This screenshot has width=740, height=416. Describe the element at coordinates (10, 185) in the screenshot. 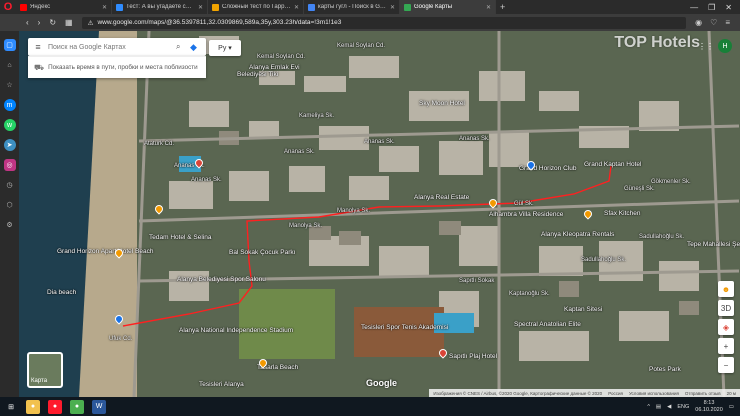

I see `history-icon: ◷` at that location.